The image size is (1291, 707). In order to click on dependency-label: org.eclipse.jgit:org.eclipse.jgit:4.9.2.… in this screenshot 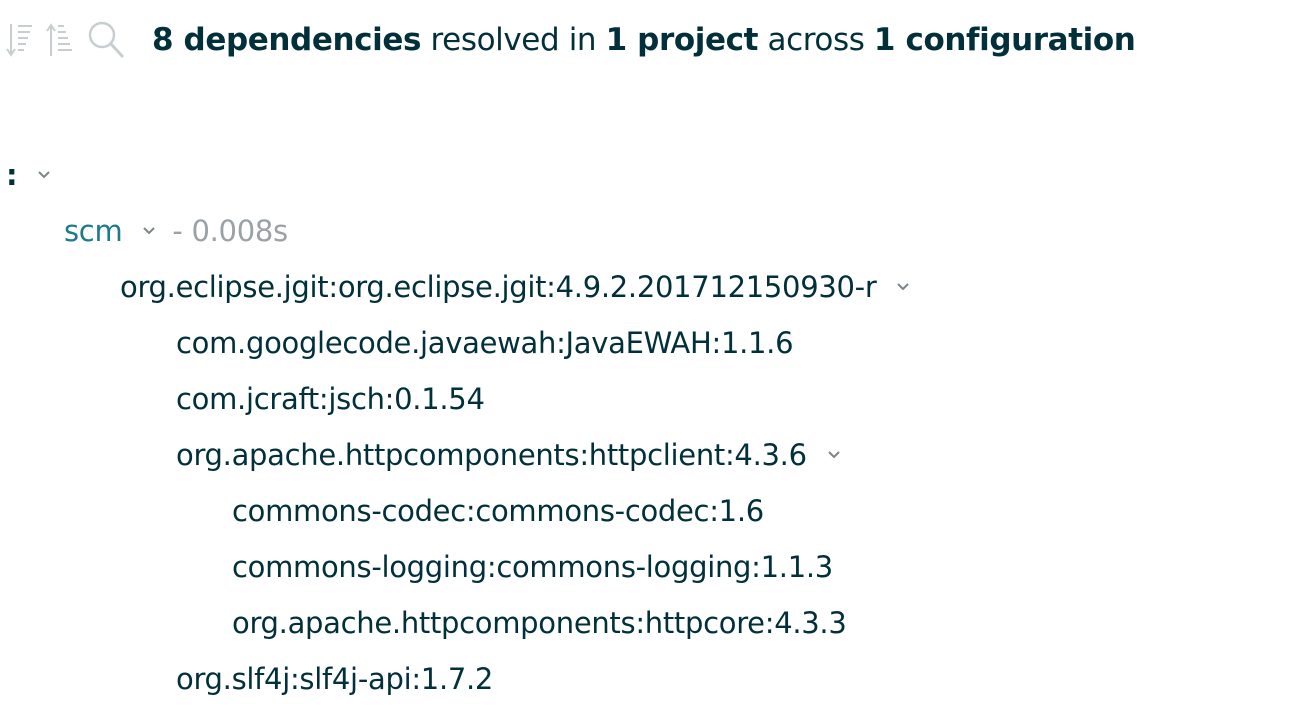, I will do `click(498, 287)`.